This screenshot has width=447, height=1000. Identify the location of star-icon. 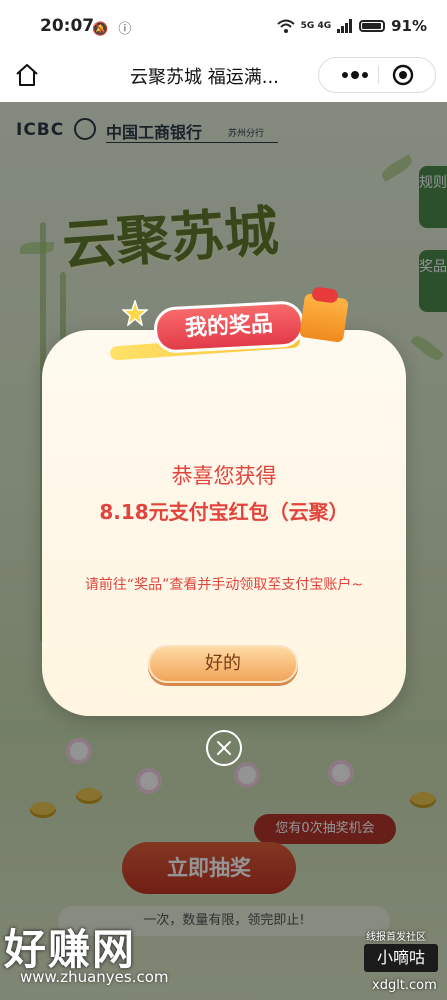
(135, 313).